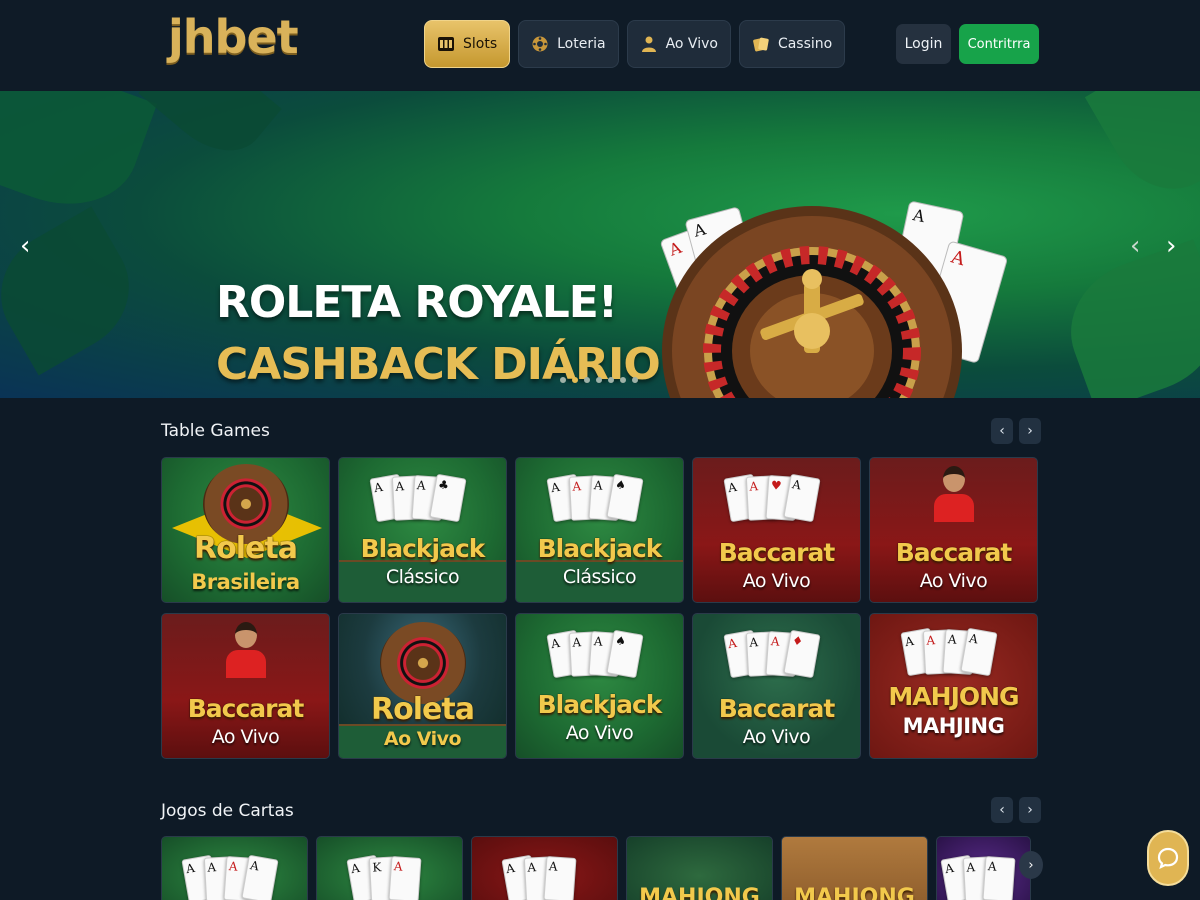  Describe the element at coordinates (383, 877) in the screenshot. I see `playing-cards-icon: AKA` at that location.